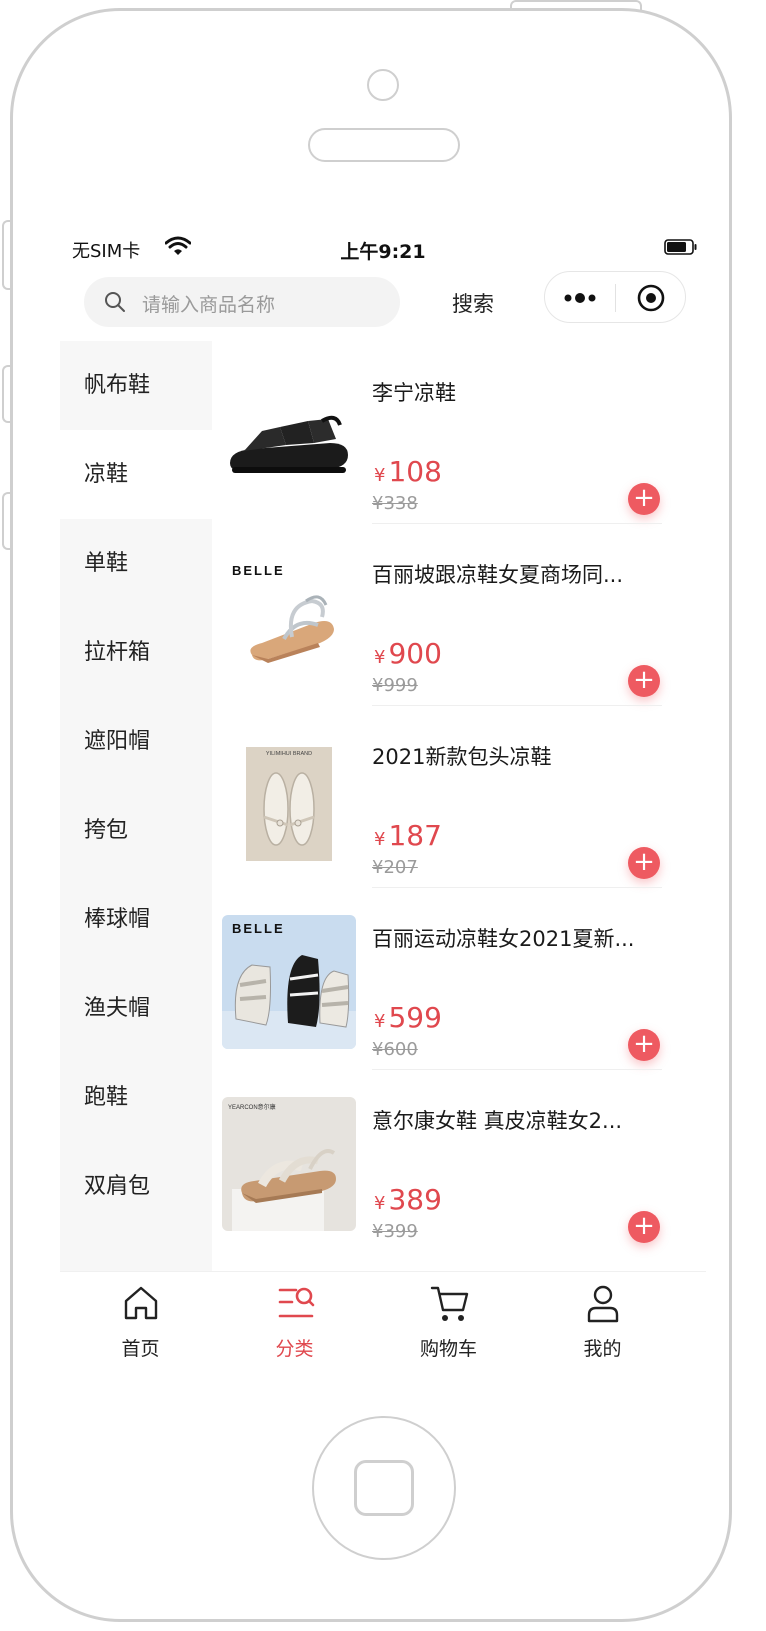  I want to click on product-image: YEARCON意尔康, so click(289, 1164).